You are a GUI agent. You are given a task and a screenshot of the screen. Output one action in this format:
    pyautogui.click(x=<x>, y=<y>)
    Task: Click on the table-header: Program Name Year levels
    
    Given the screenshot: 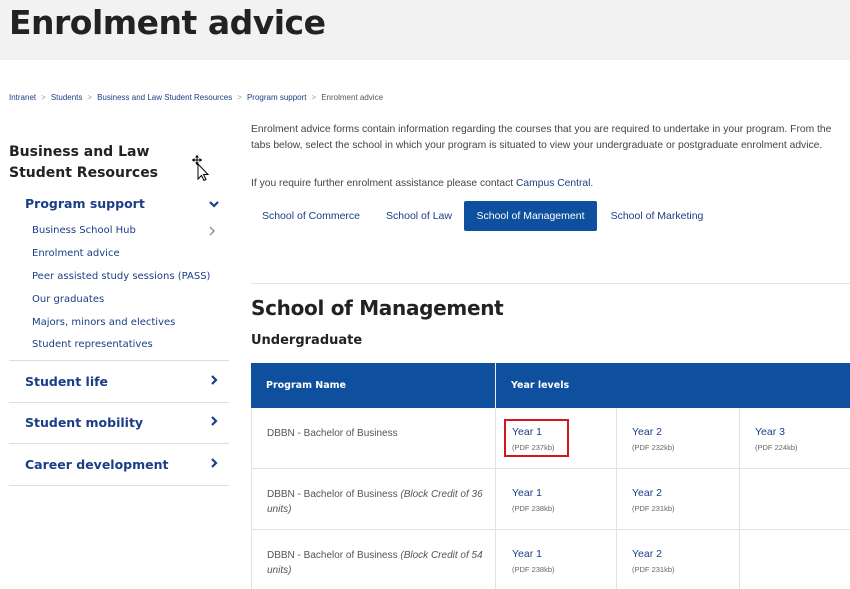 What is the action you would take?
    pyautogui.click(x=550, y=385)
    